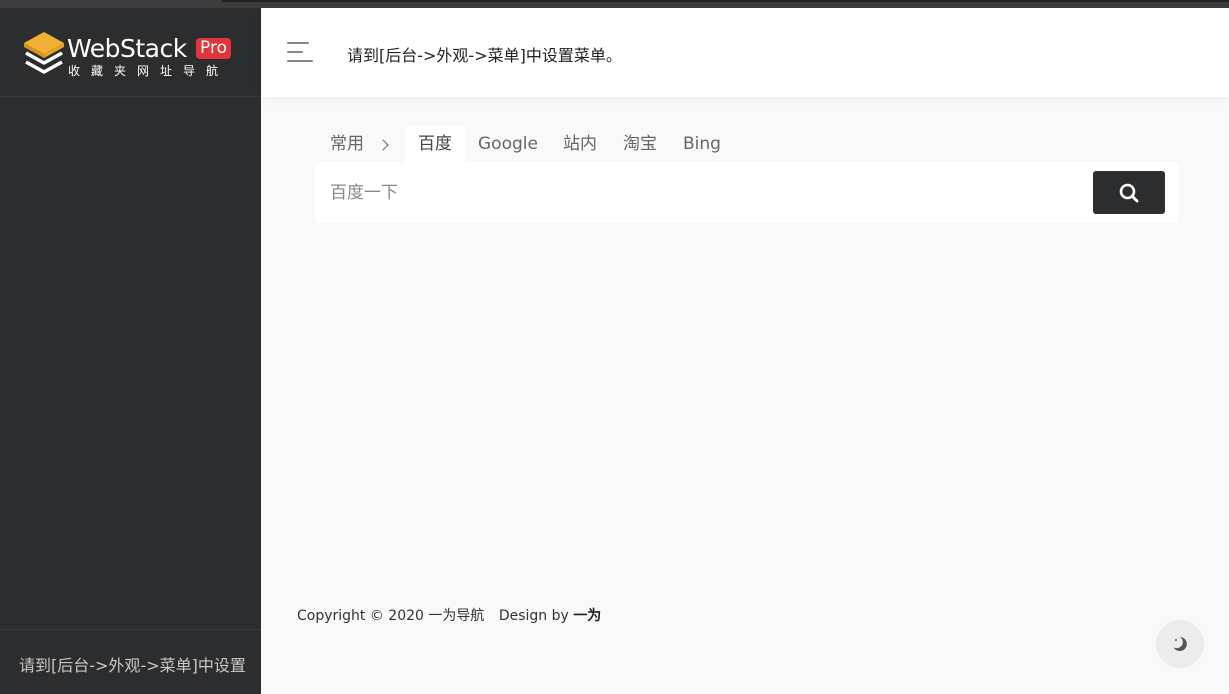 The height and width of the screenshot is (694, 1229). I want to click on logo-wordmark: WebStack, so click(127, 48).